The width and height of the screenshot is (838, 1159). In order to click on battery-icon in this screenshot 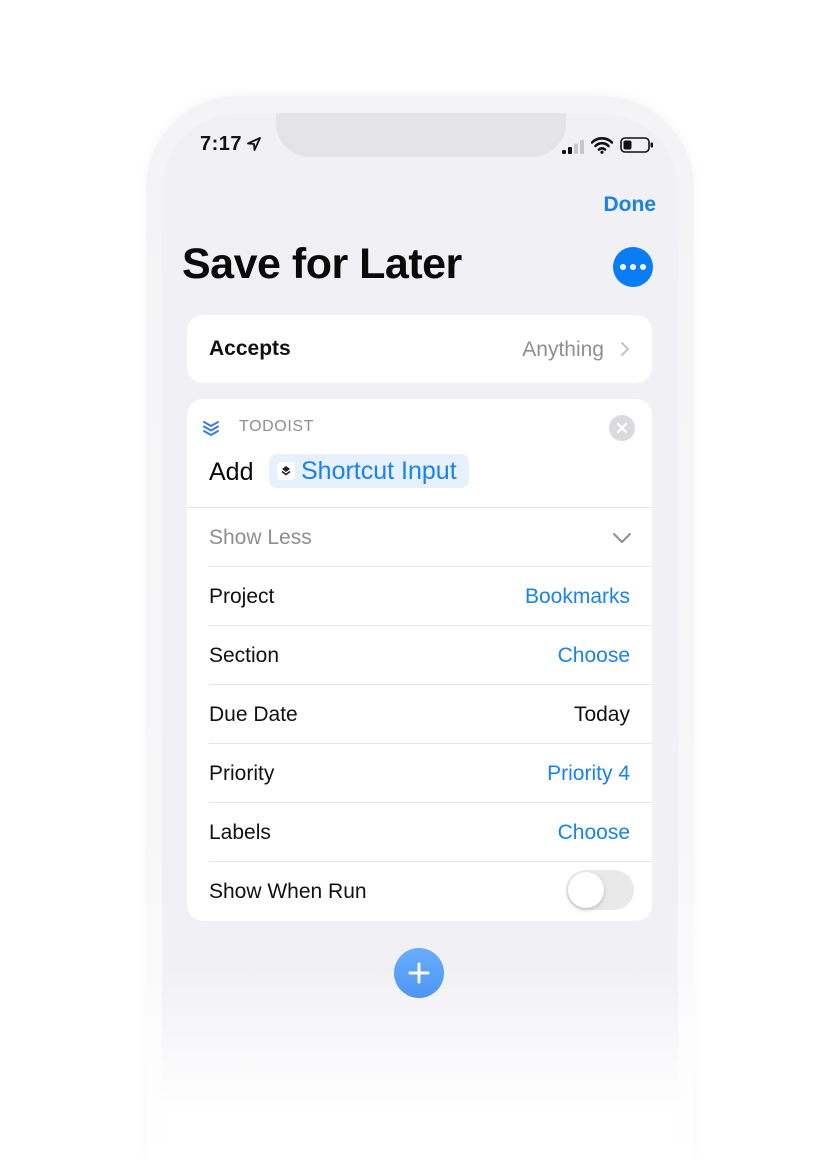, I will do `click(636, 145)`.